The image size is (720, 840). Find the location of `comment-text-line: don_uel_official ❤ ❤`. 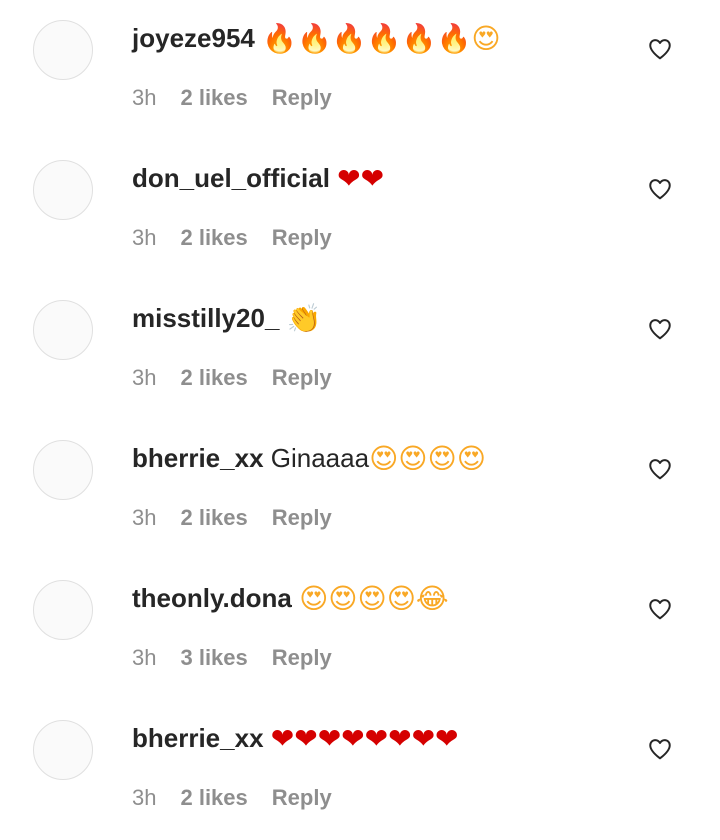

comment-text-line: don_uel_official ❤ ❤ is located at coordinates (258, 178).